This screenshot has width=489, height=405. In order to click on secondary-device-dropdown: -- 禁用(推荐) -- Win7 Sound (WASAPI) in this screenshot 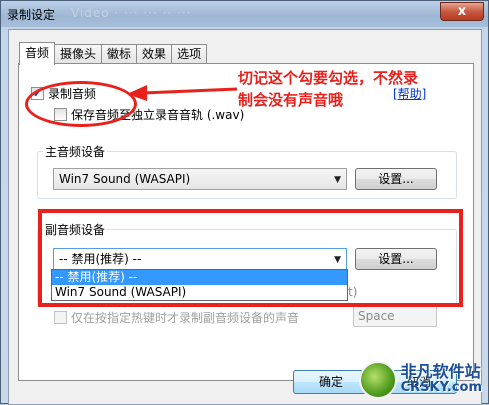, I will do `click(199, 285)`.